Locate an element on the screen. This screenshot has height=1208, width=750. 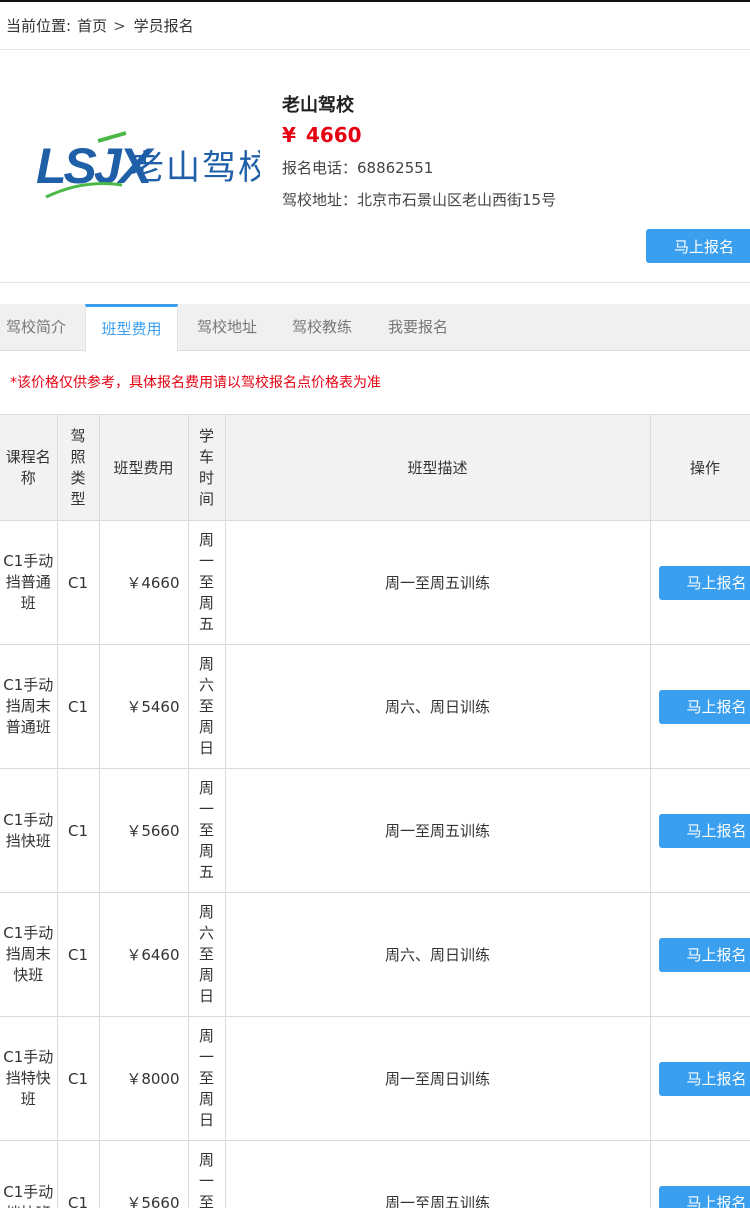
tab-signup: 我要报名 is located at coordinates (418, 327).